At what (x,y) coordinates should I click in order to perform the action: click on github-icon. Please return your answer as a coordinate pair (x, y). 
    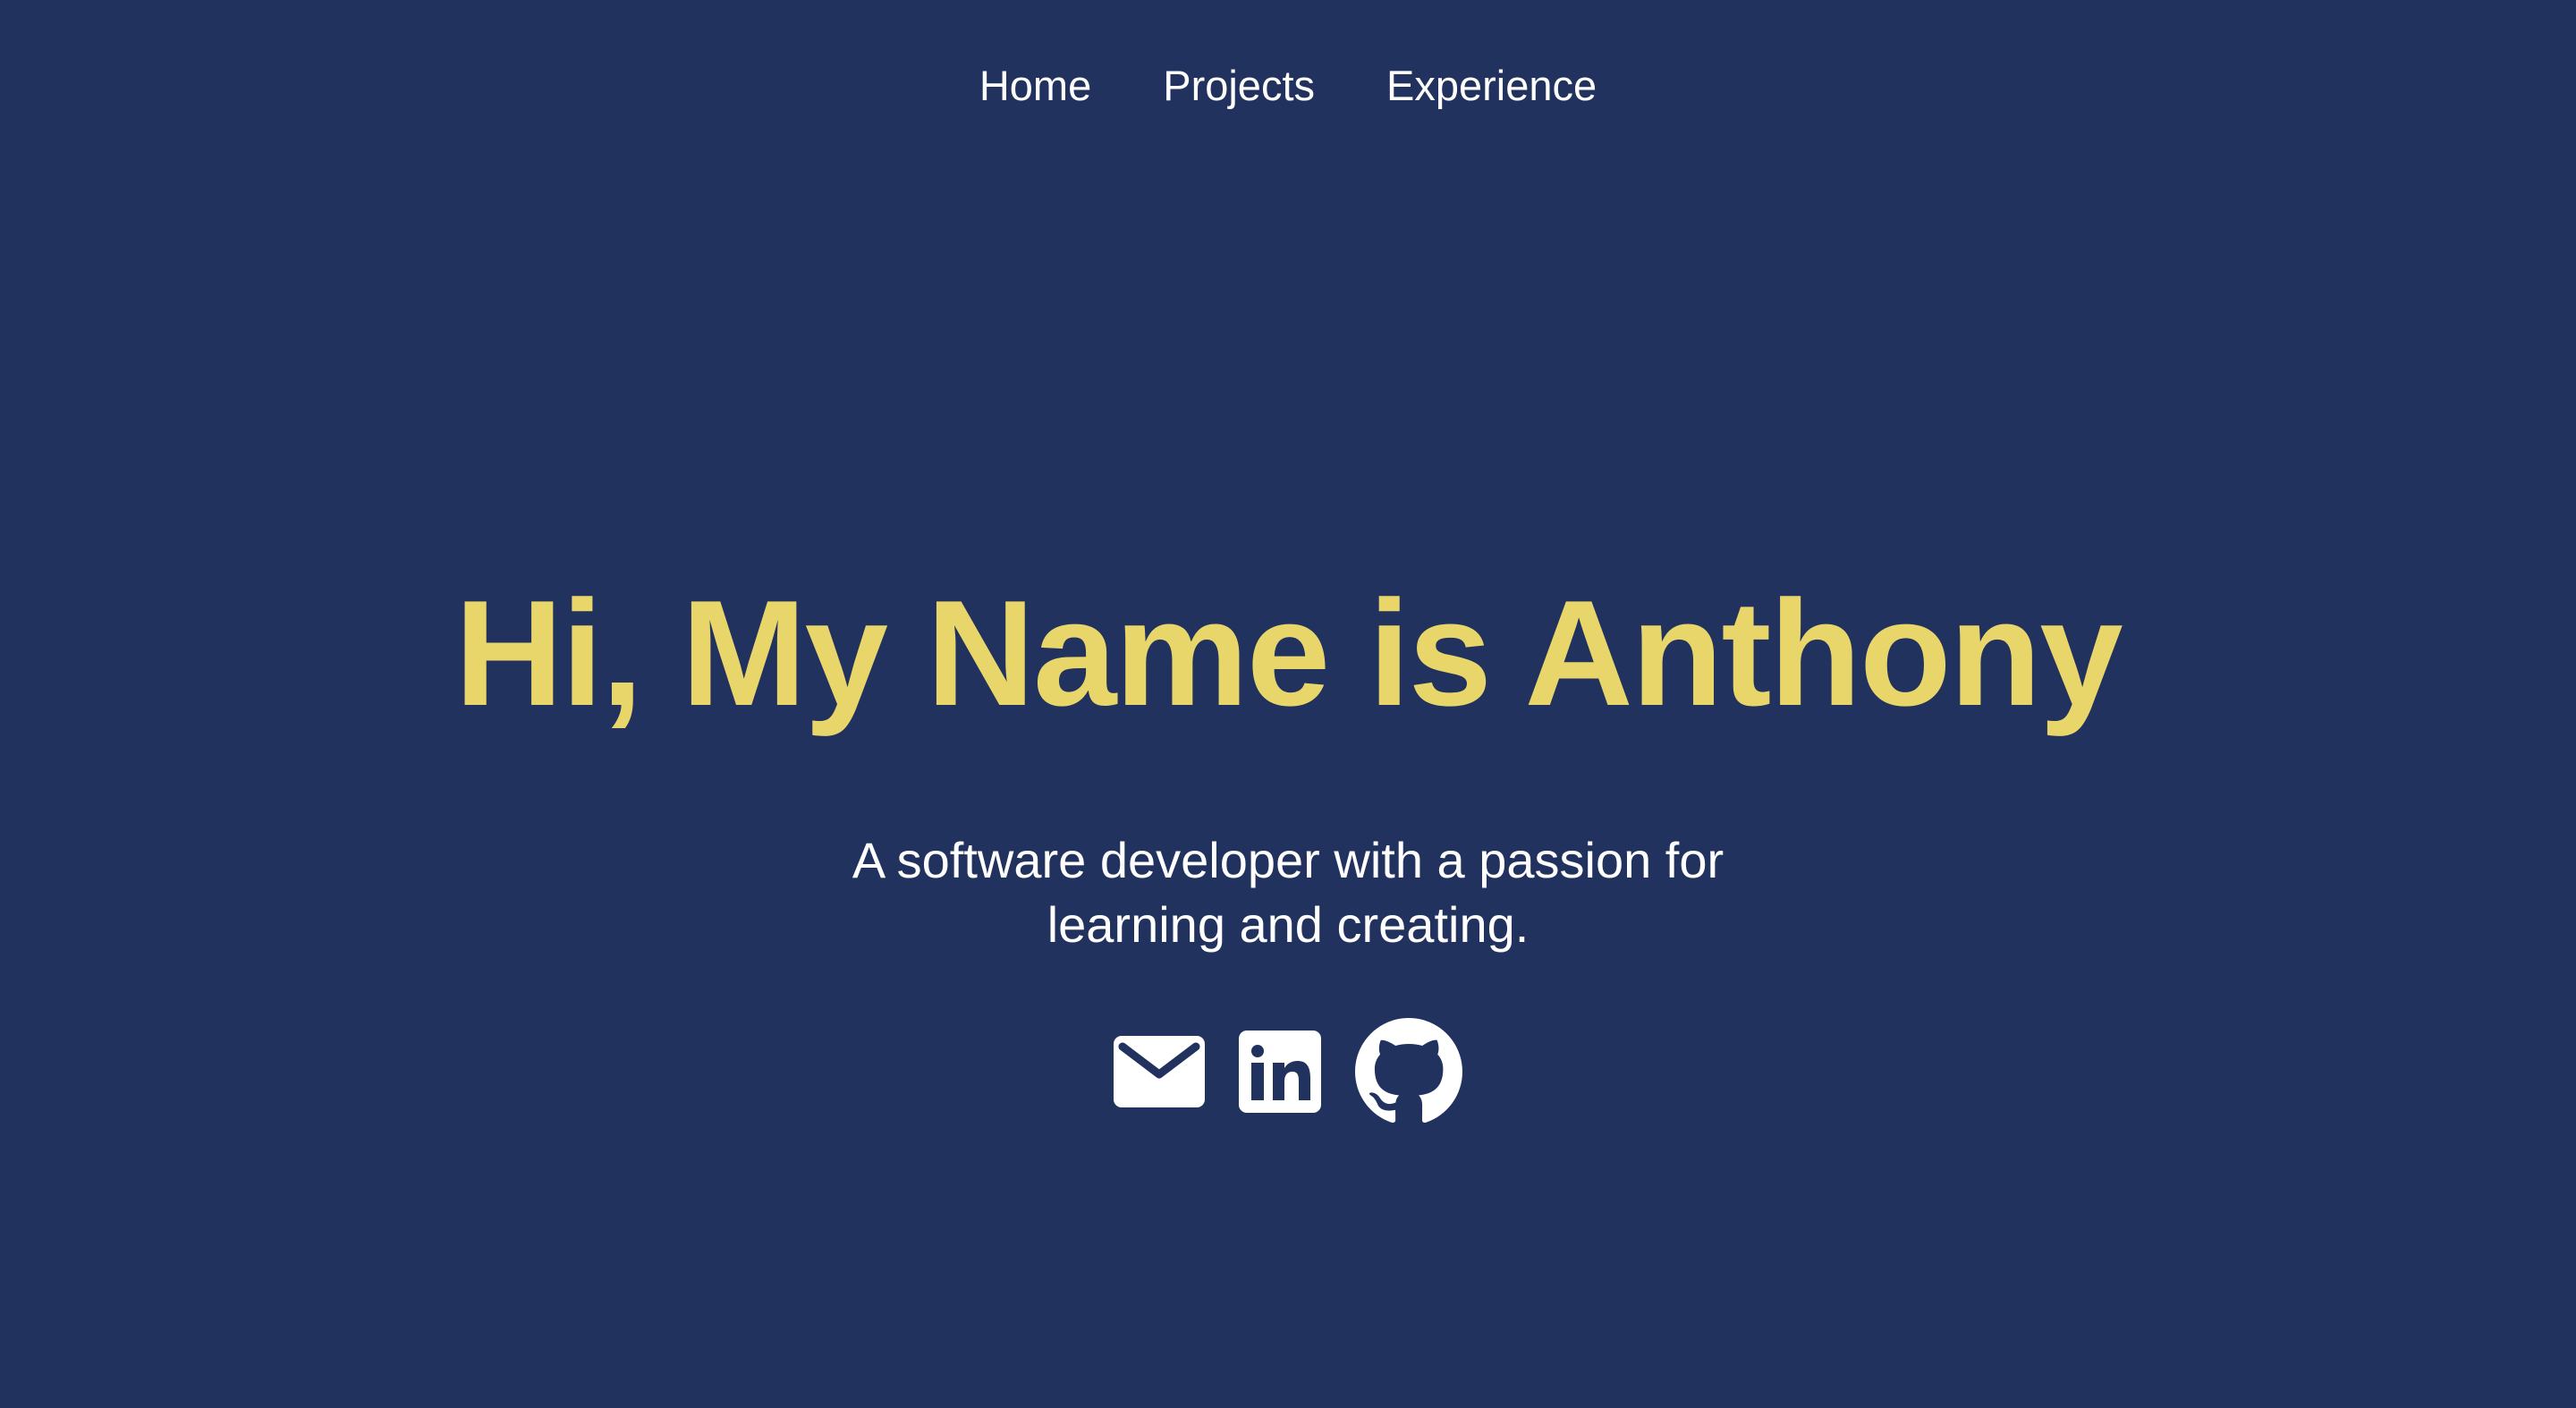
    Looking at the image, I should click on (1408, 1071).